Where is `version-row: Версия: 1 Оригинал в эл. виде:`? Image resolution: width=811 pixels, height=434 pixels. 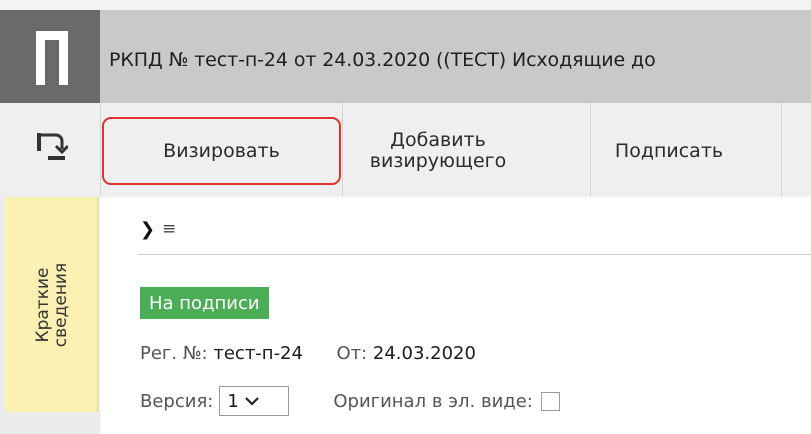 version-row: Версия: 1 Оригинал в эл. виде: is located at coordinates (350, 401).